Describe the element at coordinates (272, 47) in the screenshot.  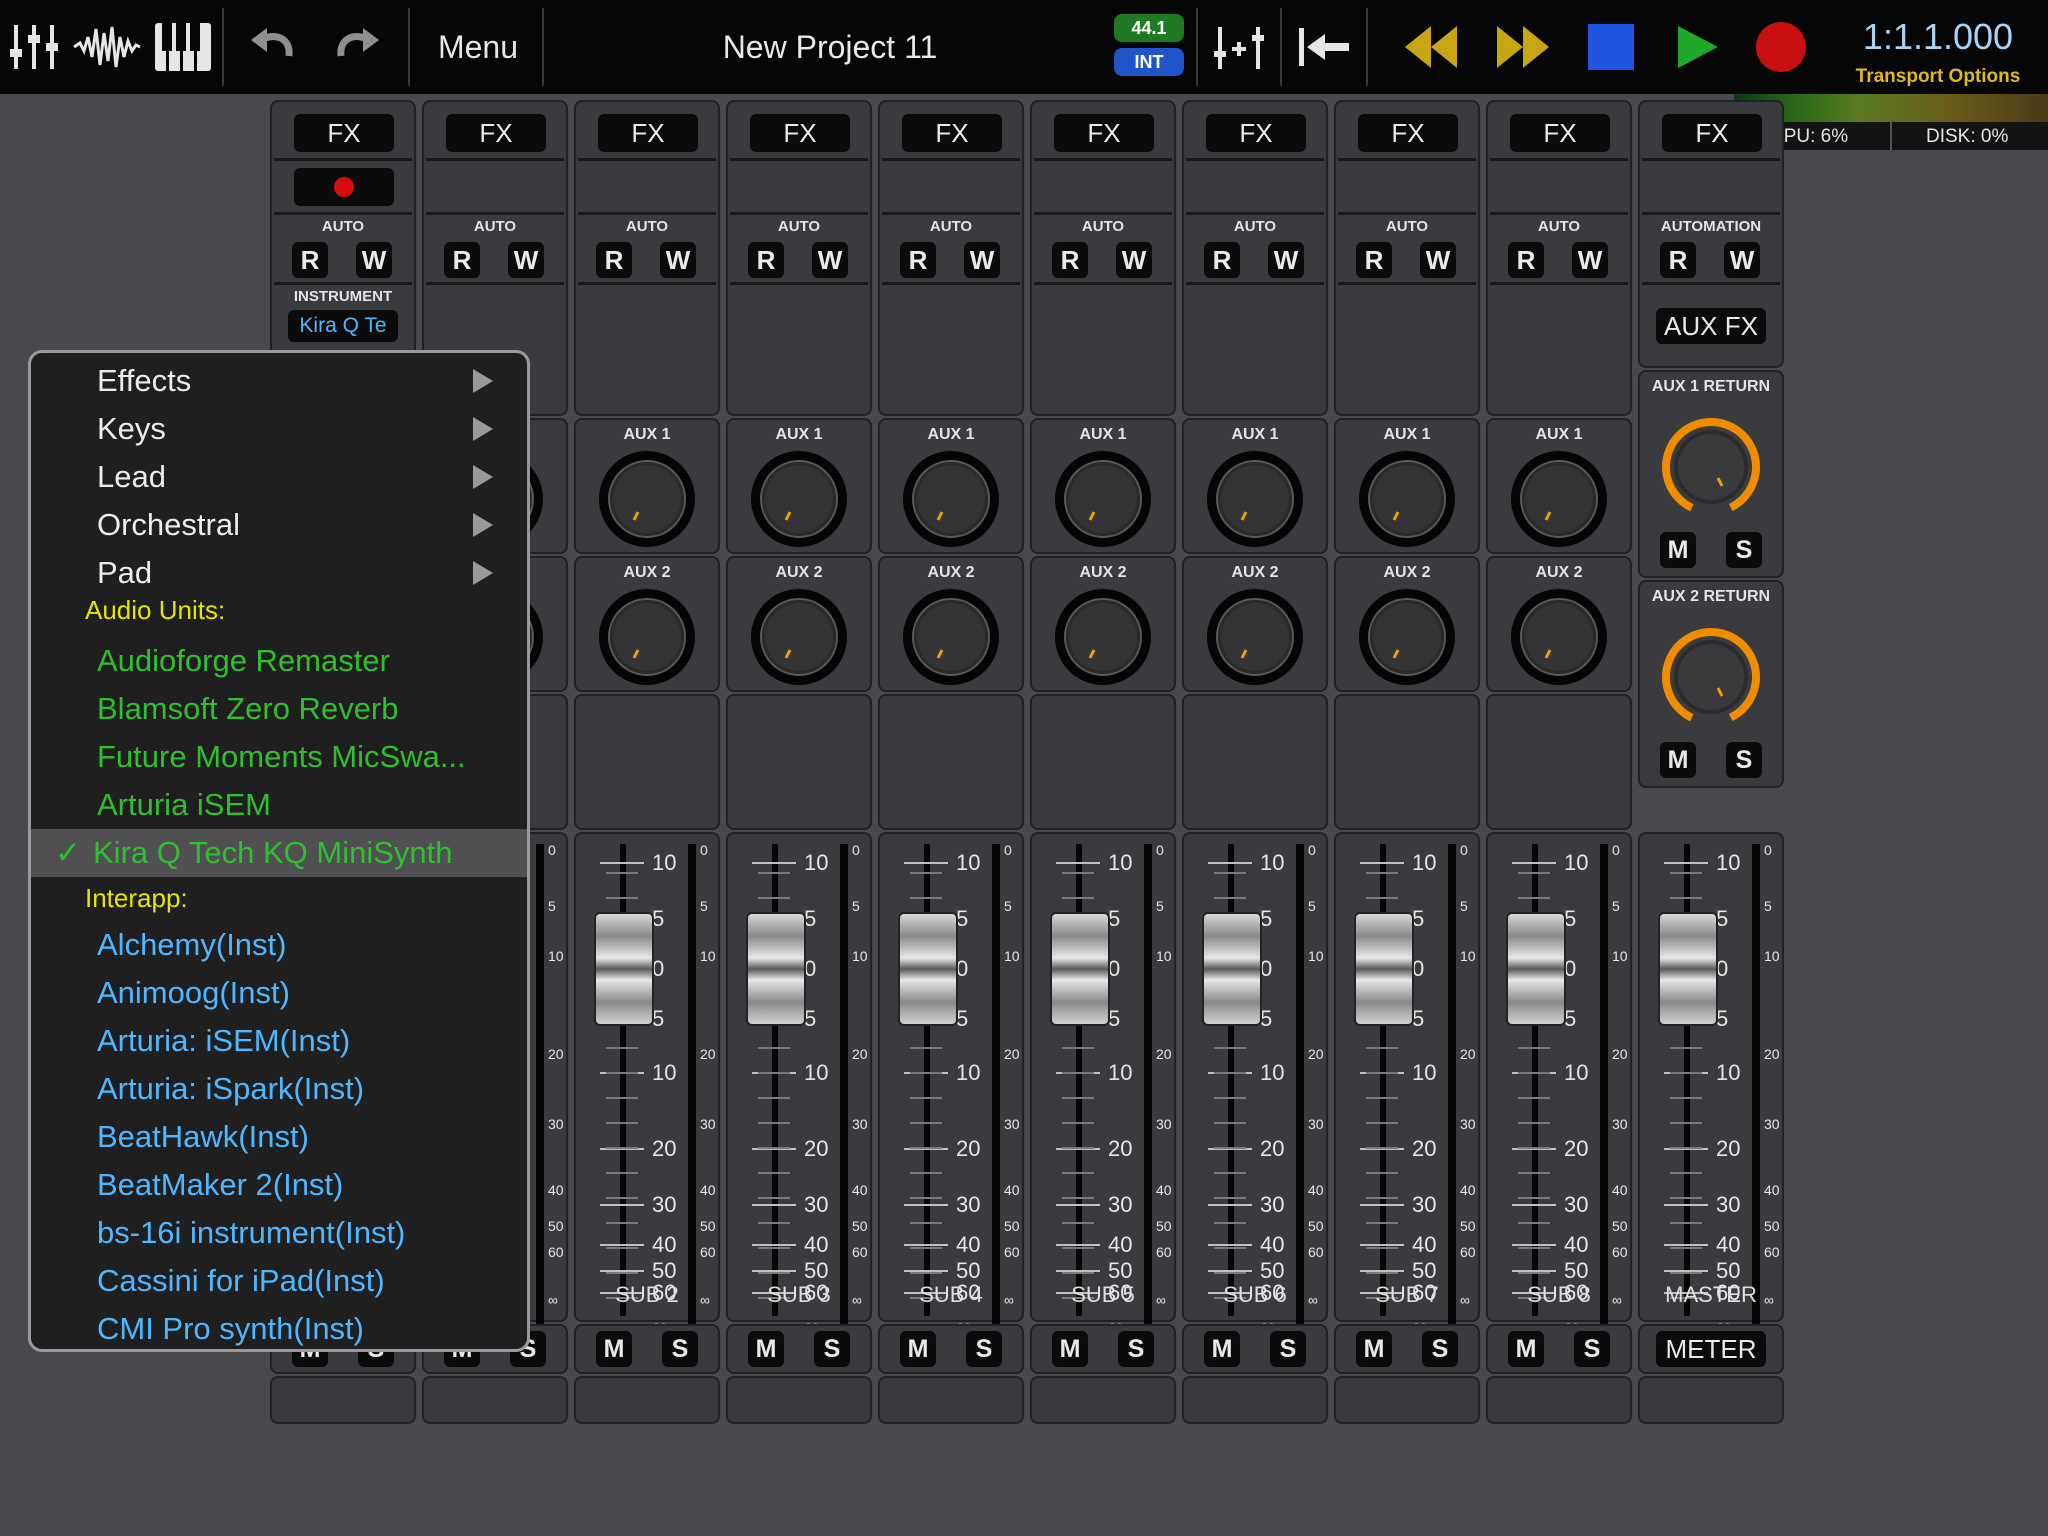
I see `undo-icon` at that location.